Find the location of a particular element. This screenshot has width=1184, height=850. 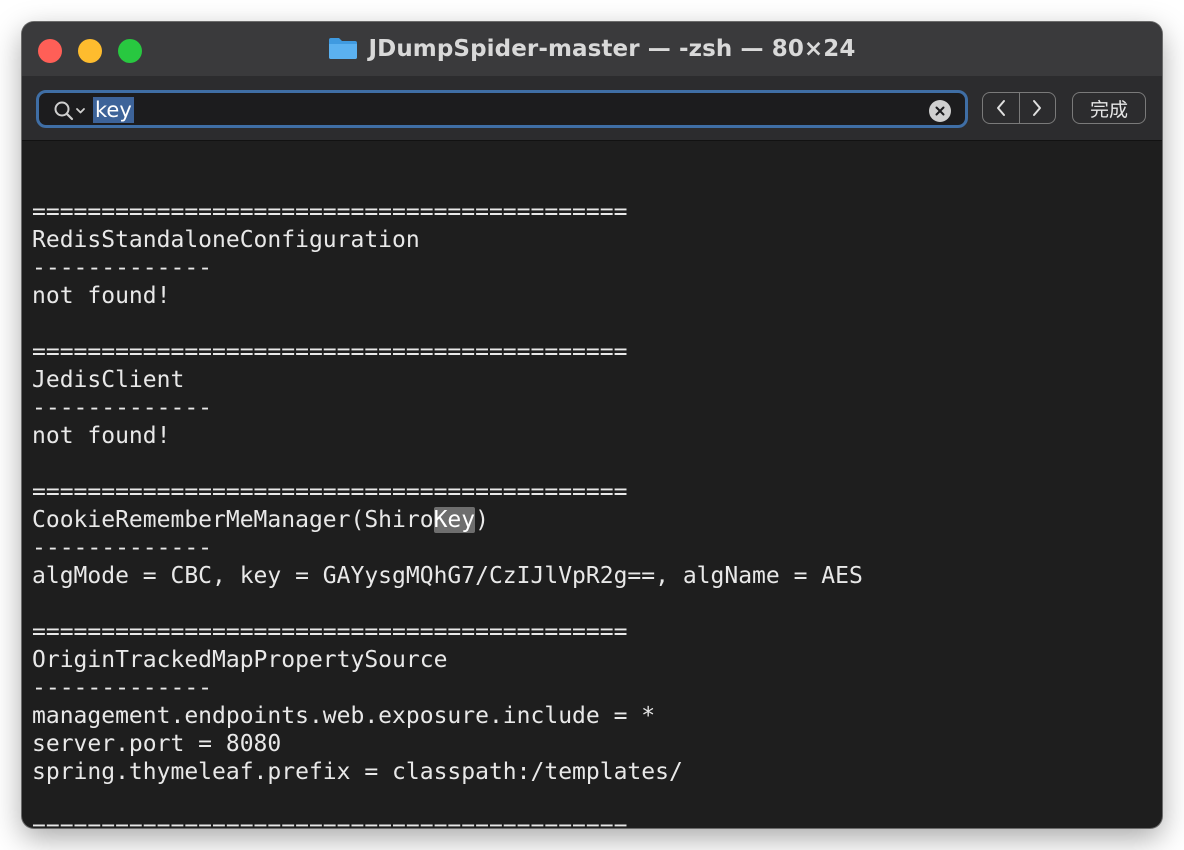

search-input: key is located at coordinates (113, 110).